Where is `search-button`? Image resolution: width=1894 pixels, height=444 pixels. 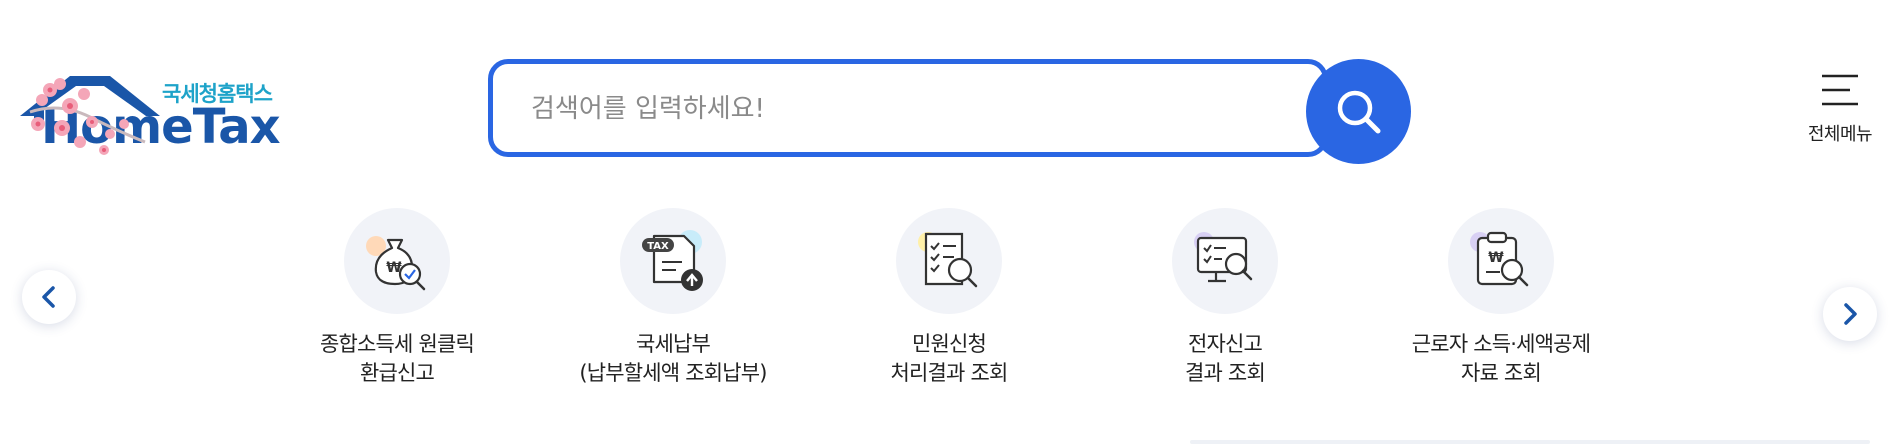
search-button is located at coordinates (1358, 111).